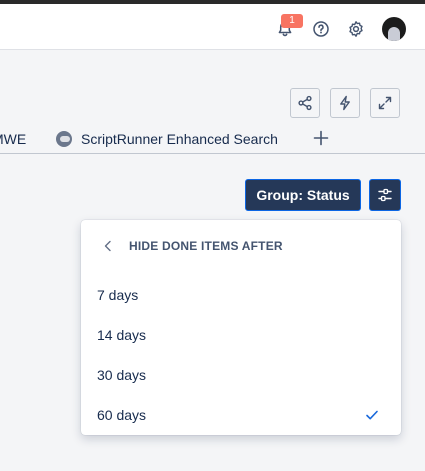  Describe the element at coordinates (179, 139) in the screenshot. I see `tab-label: ScriptRunner Enhanced Search` at that location.